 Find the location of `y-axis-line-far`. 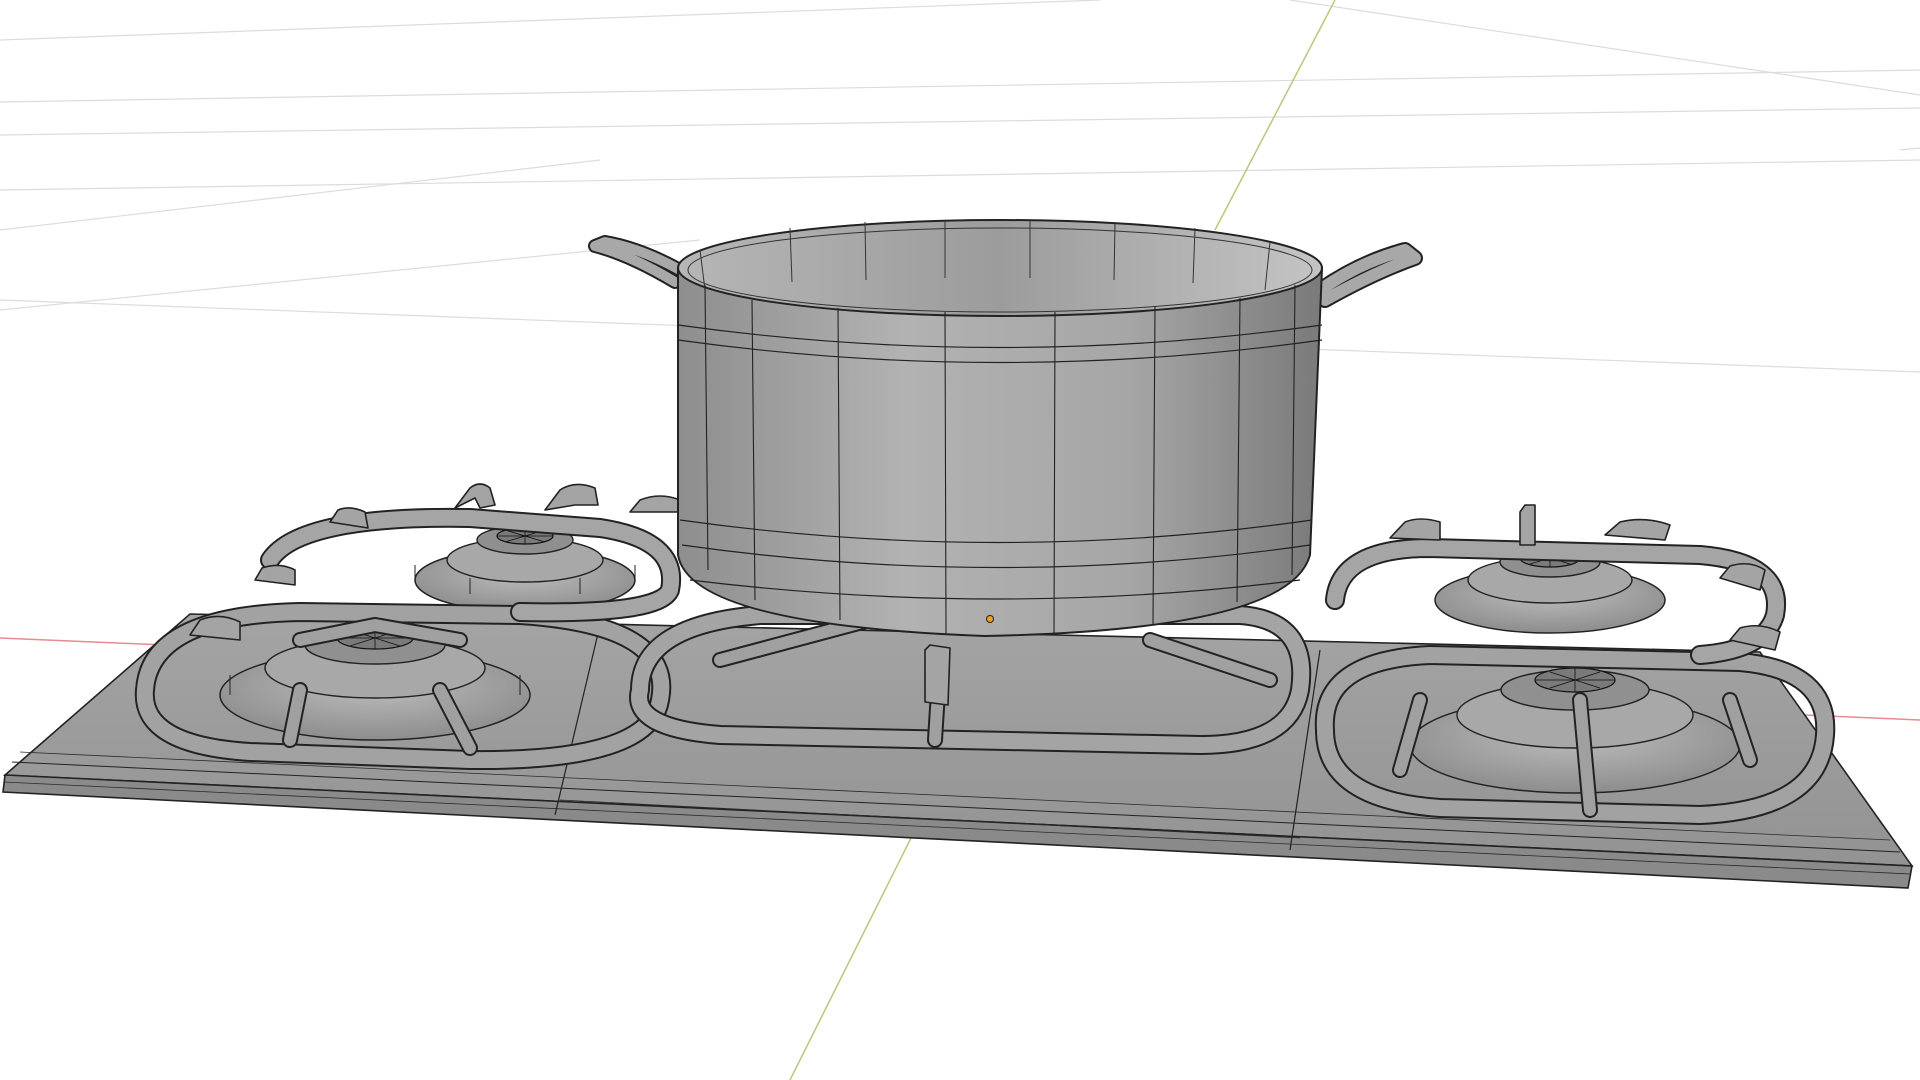

y-axis-line-far is located at coordinates (1275, 115).